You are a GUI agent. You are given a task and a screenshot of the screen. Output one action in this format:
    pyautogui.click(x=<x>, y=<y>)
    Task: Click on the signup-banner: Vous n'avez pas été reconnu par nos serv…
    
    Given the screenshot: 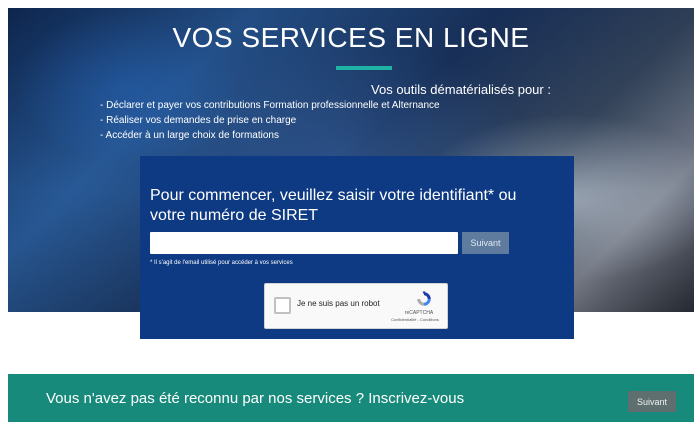 What is the action you would take?
    pyautogui.click(x=351, y=398)
    